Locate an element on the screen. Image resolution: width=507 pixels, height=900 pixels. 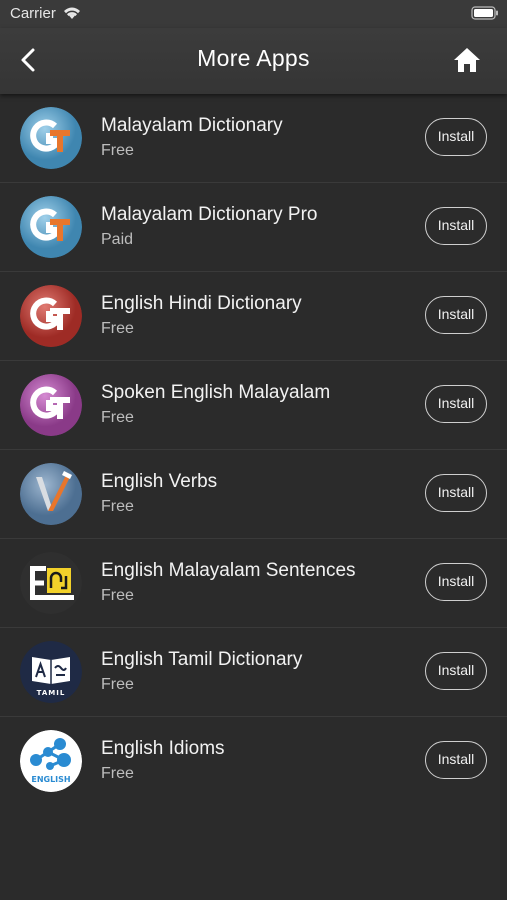
status-bar: Carrier is located at coordinates (253, 14).